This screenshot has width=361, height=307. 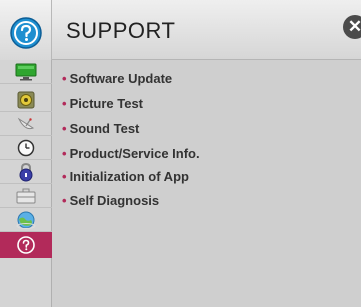 I want to click on briefcase-icon, so click(x=26, y=195).